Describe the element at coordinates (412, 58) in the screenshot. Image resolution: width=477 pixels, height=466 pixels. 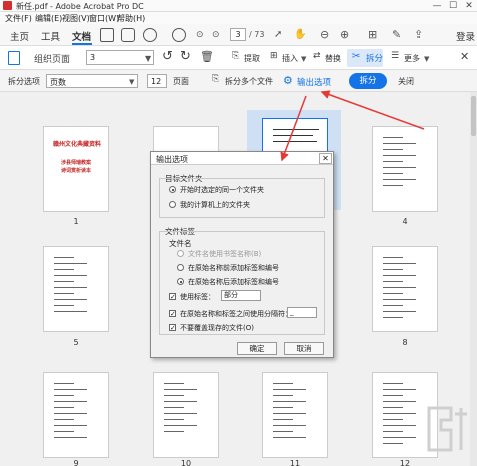
I see `more-button: 更多` at that location.